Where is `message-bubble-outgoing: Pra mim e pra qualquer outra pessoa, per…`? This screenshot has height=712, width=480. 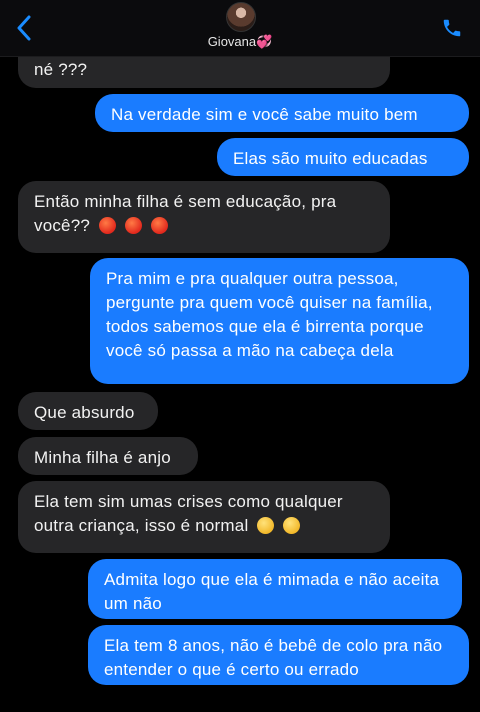 message-bubble-outgoing: Pra mim e pra qualquer outra pessoa, per… is located at coordinates (279, 321).